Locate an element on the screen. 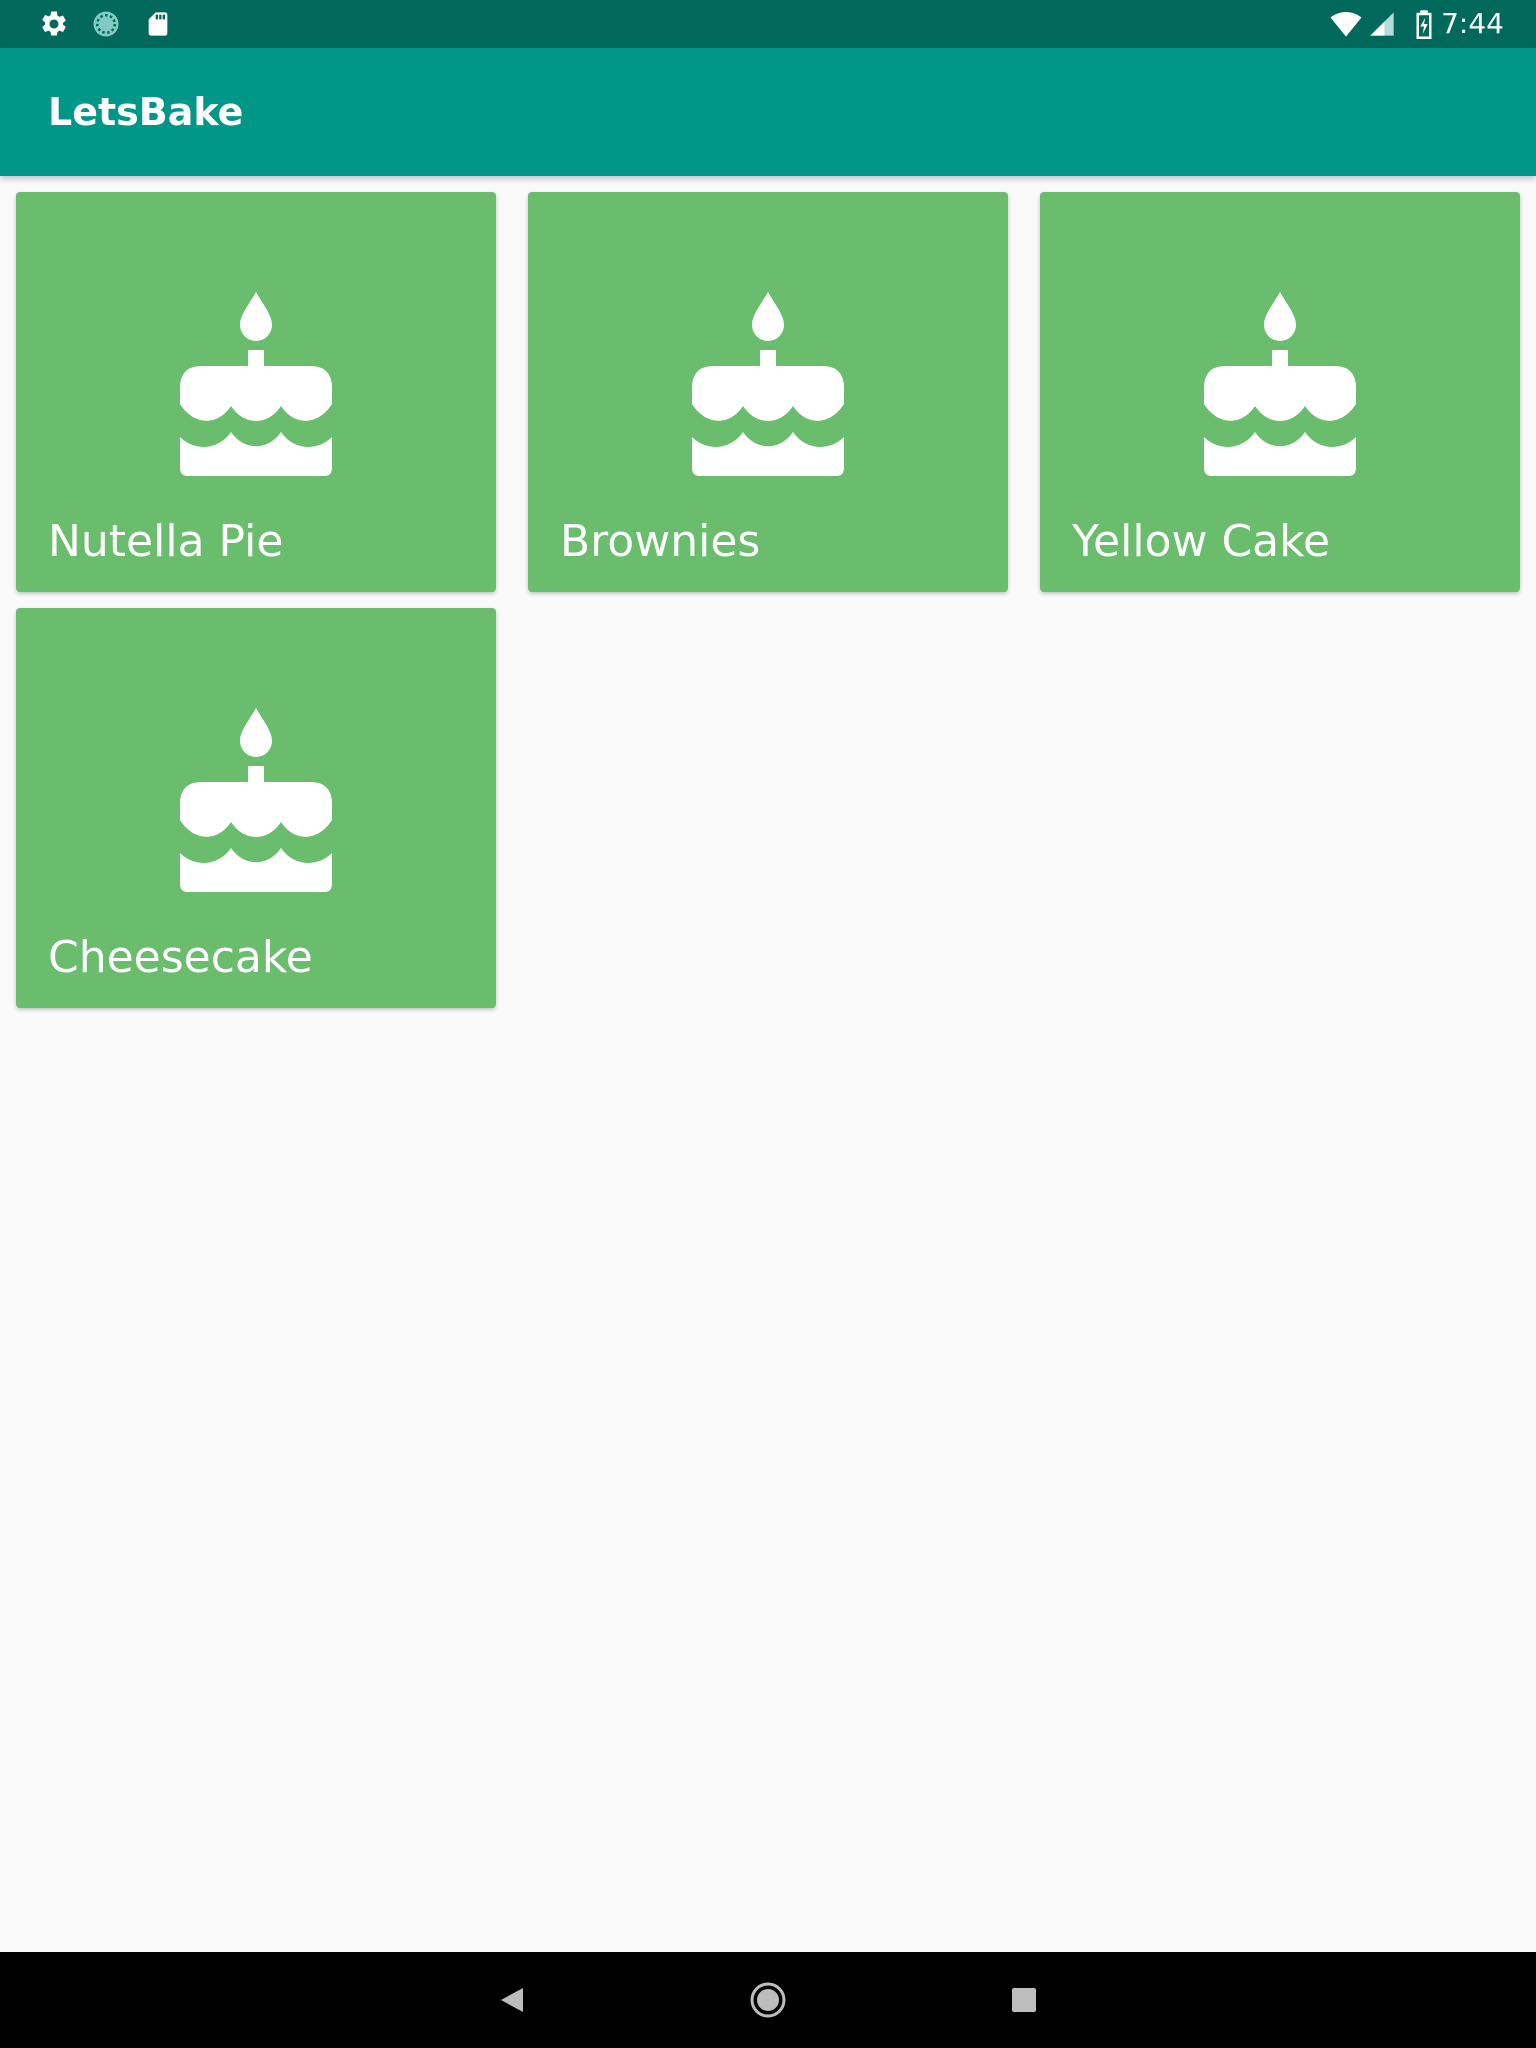 Image resolution: width=1536 pixels, height=2048 pixels. sync-icon is located at coordinates (106, 24).